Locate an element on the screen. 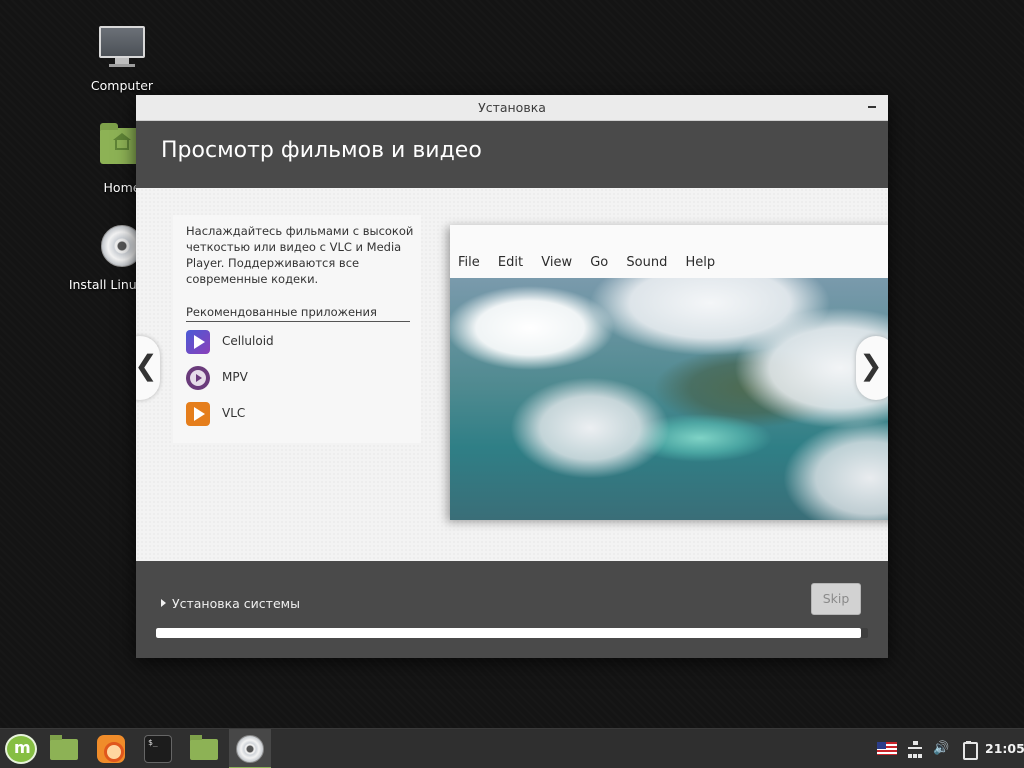  desktop-icon-computer: Computer is located at coordinates (122, 57).